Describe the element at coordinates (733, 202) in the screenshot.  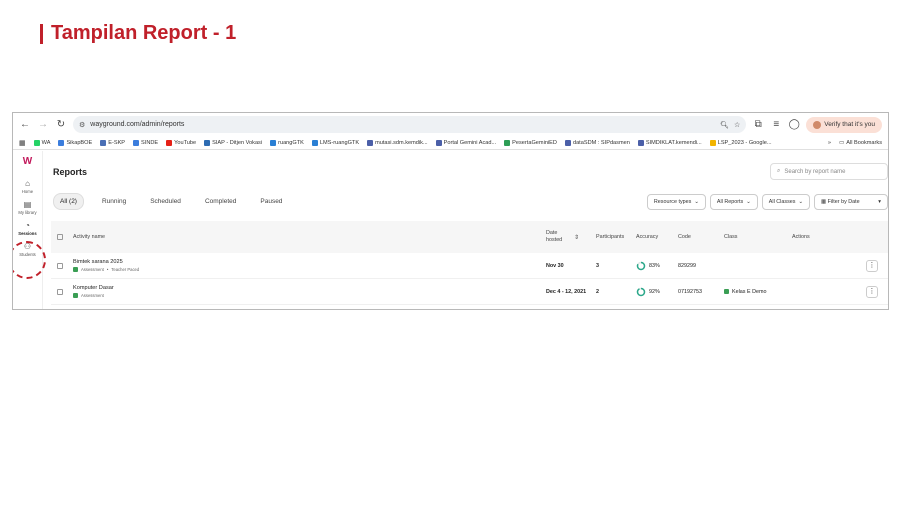
I see `all-reports-dropdown: All Reports ⌄` at that location.